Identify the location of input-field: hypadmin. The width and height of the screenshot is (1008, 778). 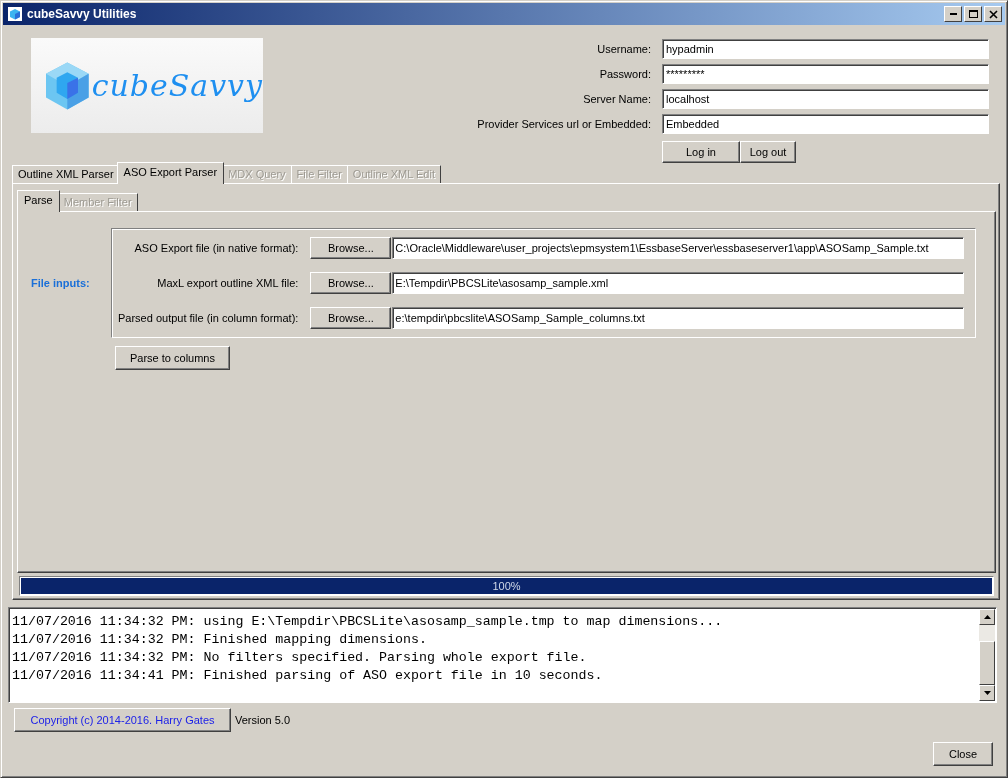
(825, 48).